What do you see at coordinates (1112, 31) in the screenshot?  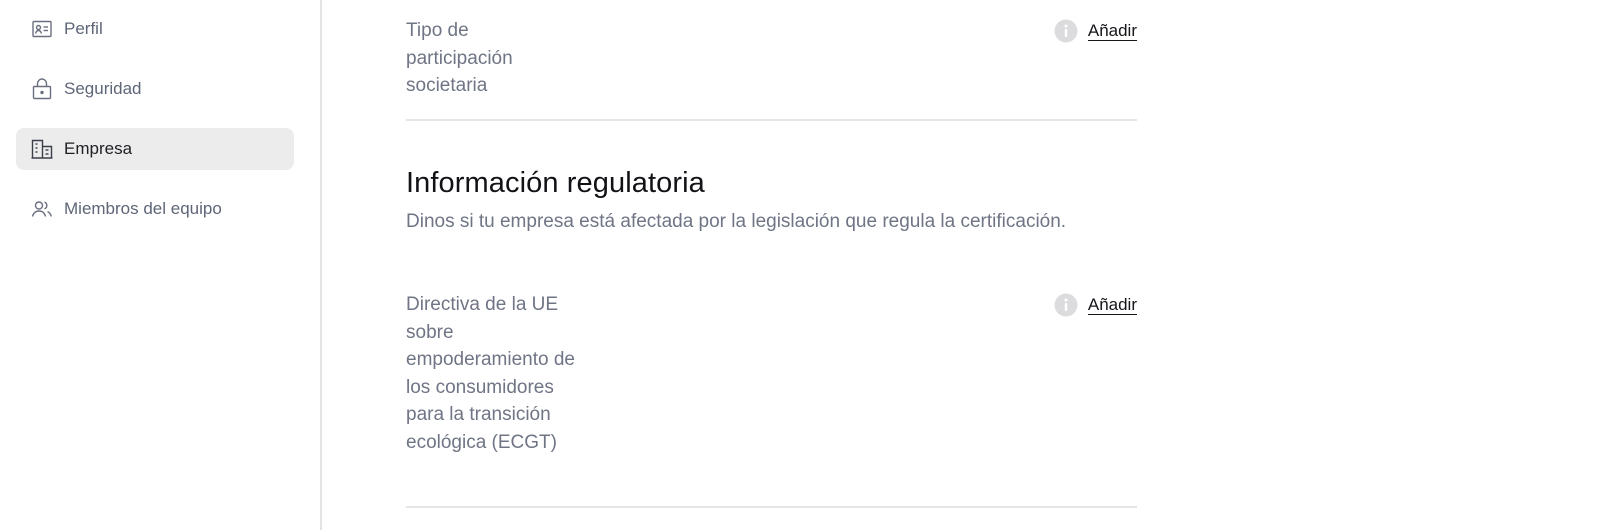 I see `add-shareholding-type-link: Añadir` at bounding box center [1112, 31].